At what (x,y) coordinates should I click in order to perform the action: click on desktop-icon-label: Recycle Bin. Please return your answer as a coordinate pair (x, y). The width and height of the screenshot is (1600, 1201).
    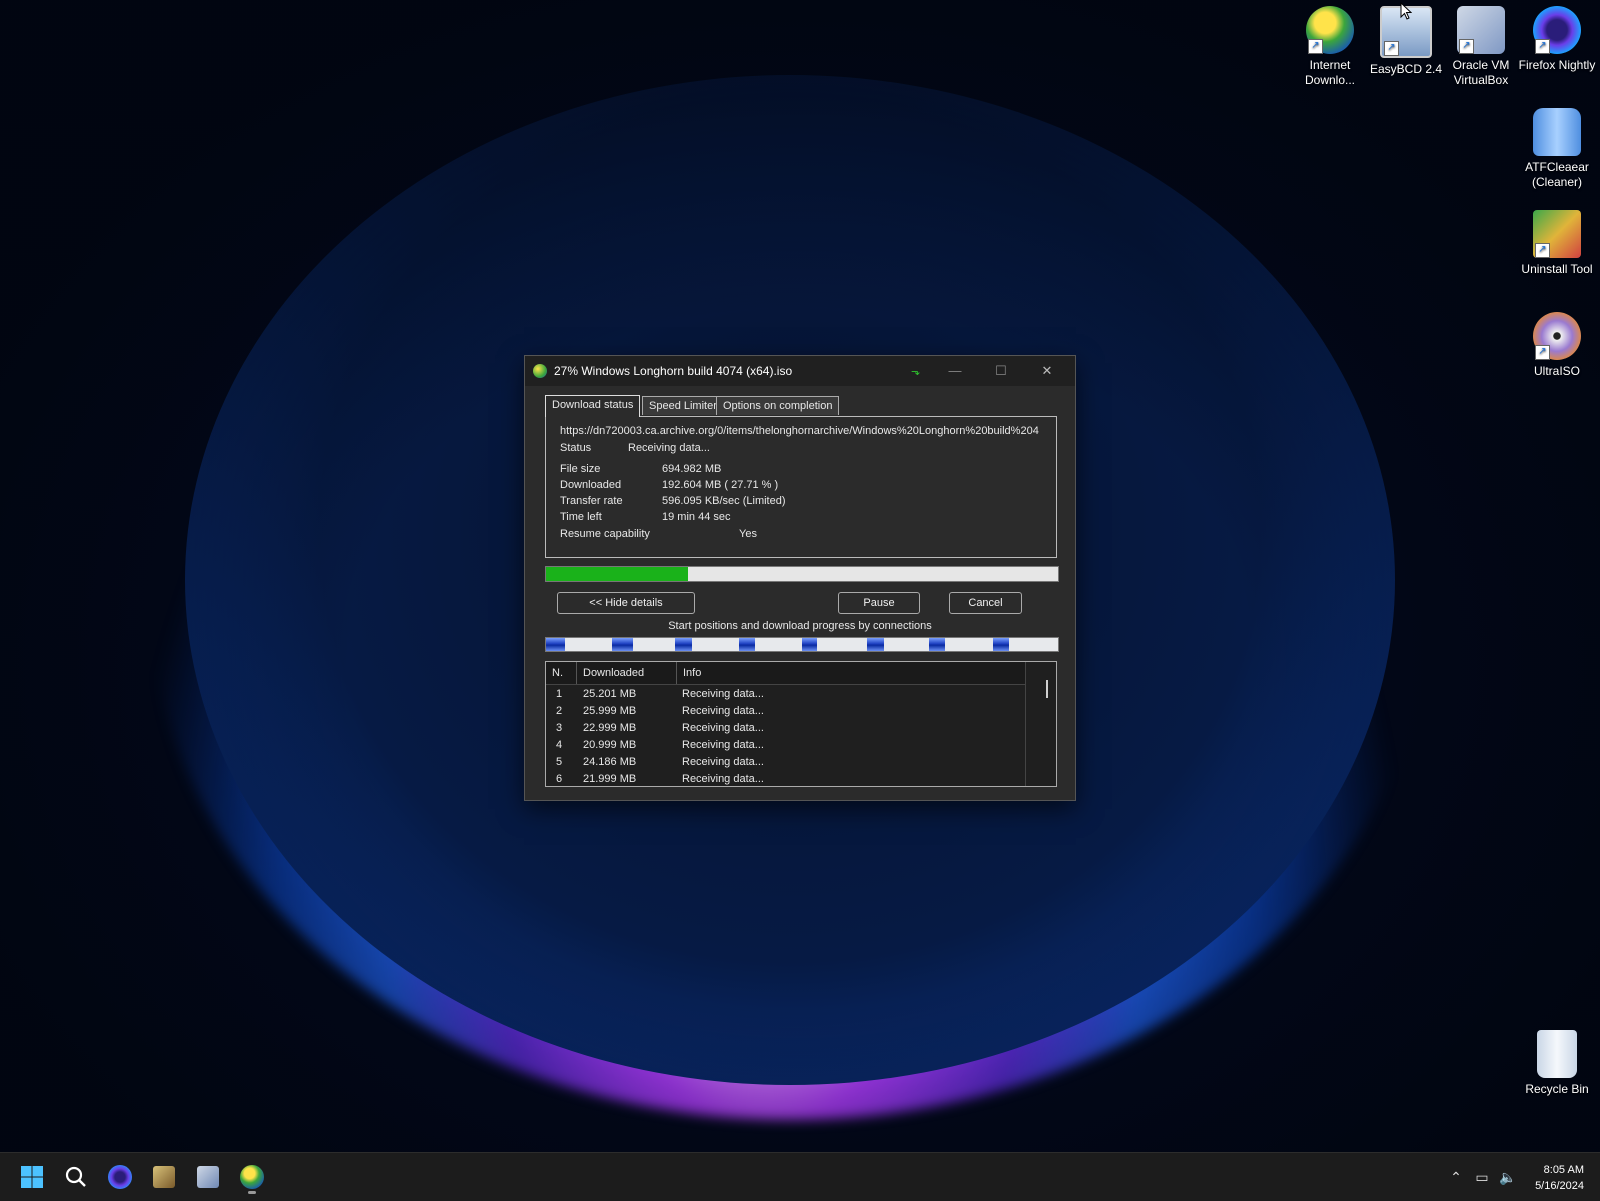
    Looking at the image, I should click on (1557, 1089).